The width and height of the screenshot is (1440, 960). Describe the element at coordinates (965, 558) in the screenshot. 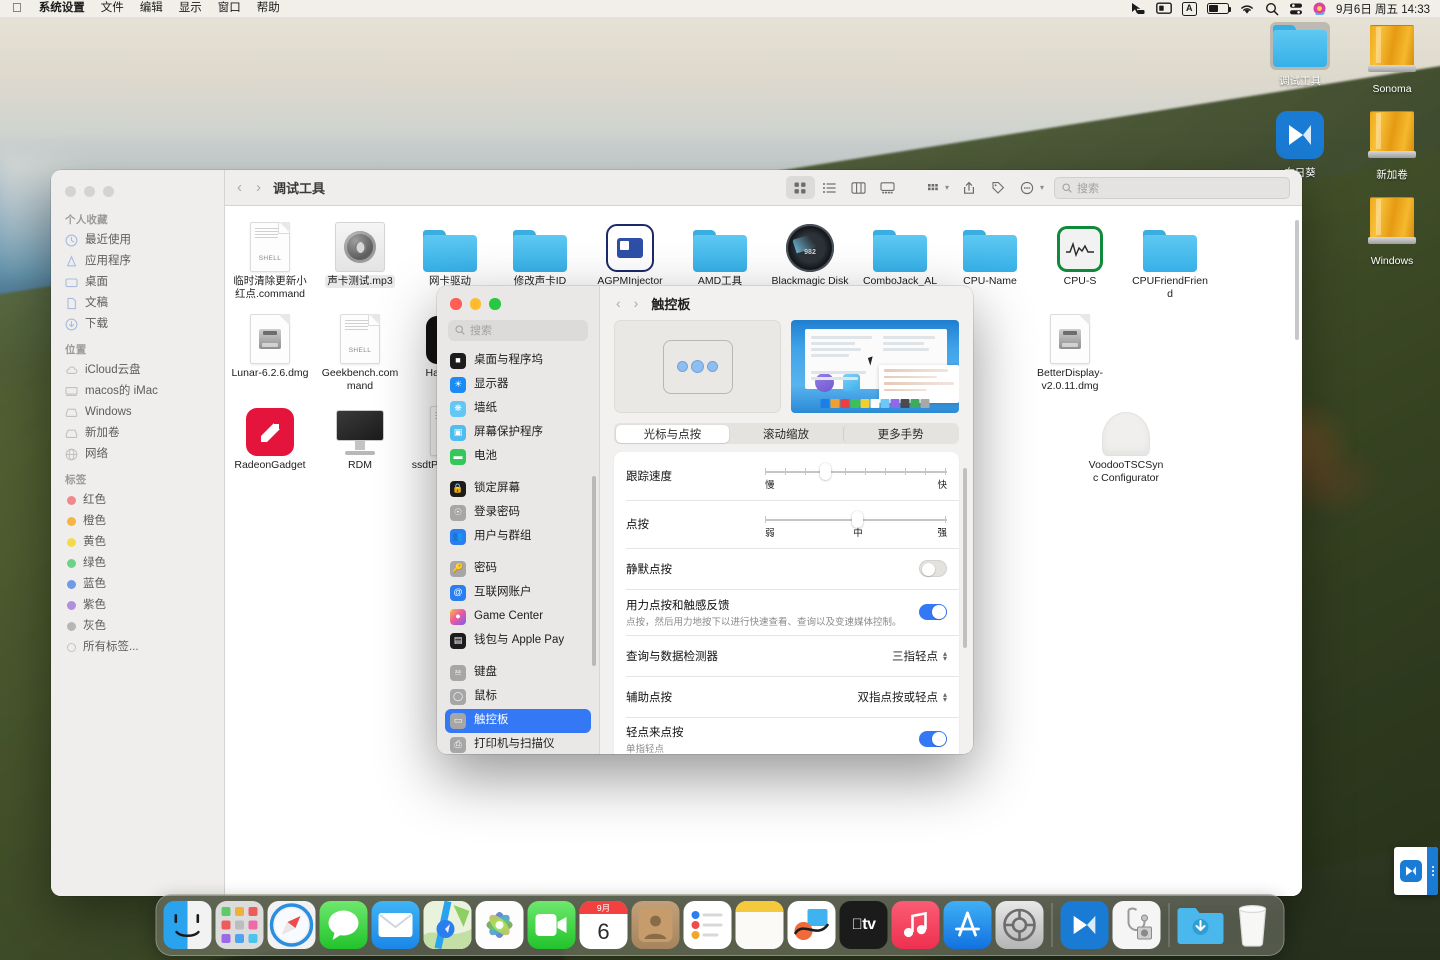

I see `settings-scrollbar` at that location.